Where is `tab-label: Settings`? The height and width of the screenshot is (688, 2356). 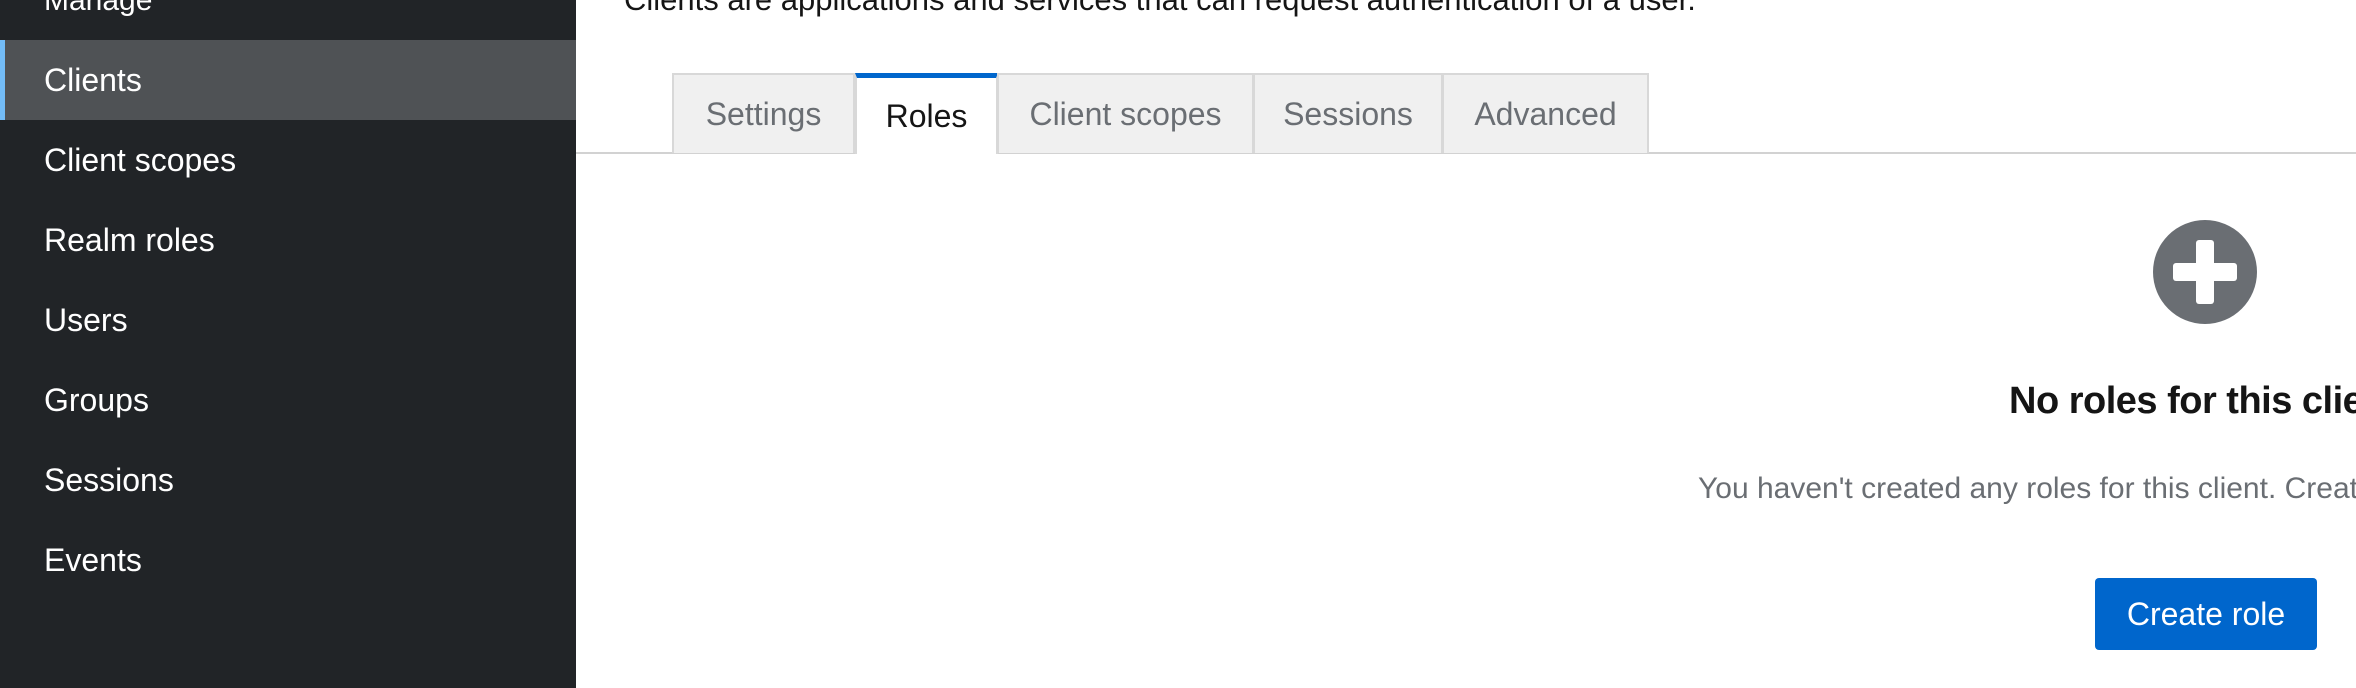
tab-label: Settings is located at coordinates (763, 113).